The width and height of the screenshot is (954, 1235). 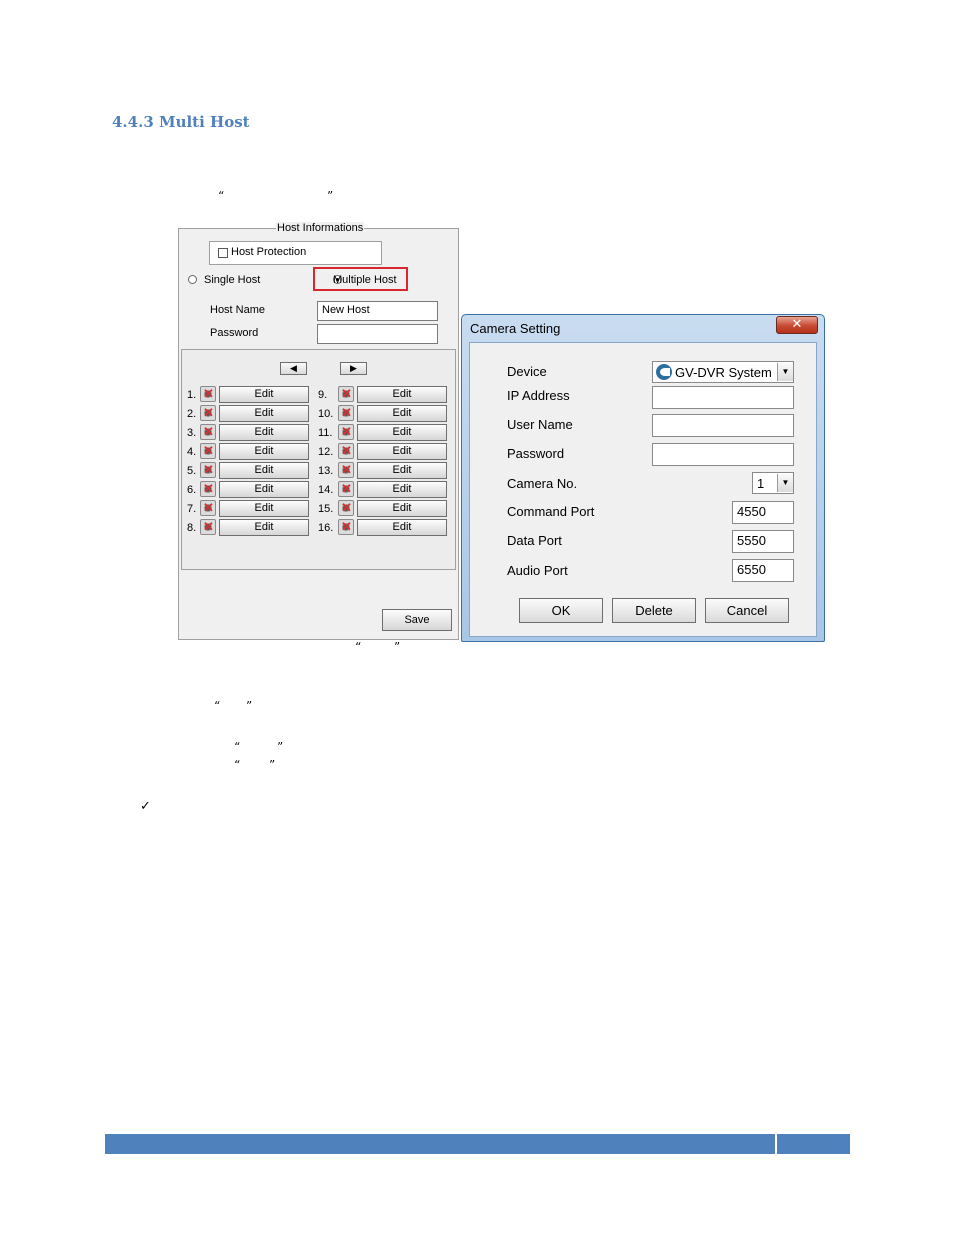 I want to click on host-protection-group: Host Protection, so click(x=295, y=253).